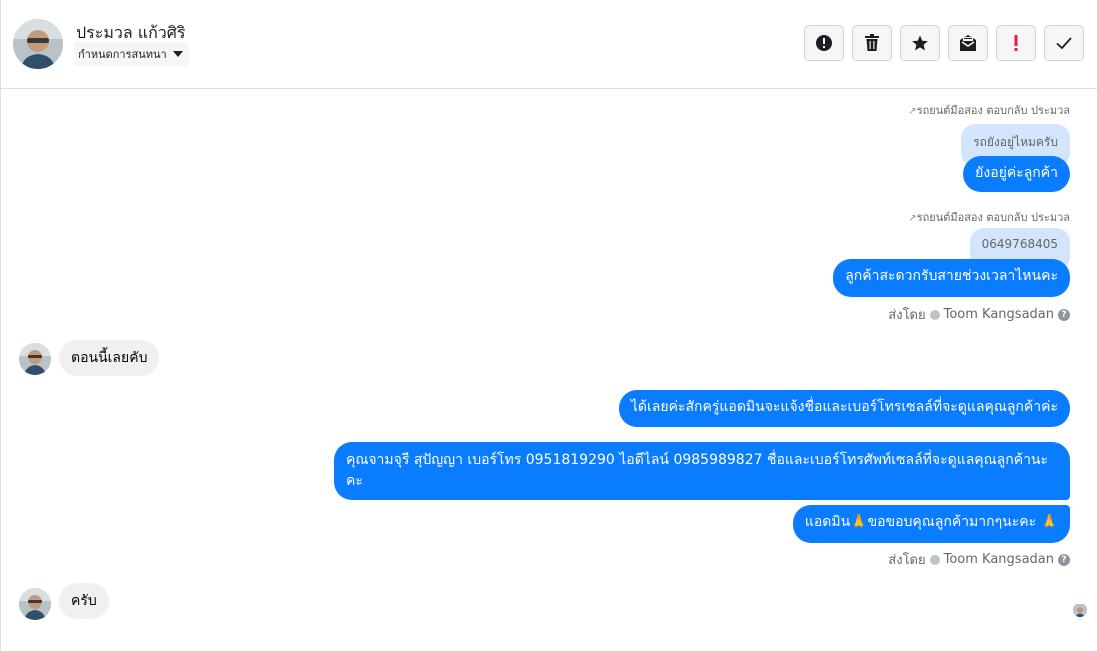 This screenshot has height=651, width=1097. I want to click on outgoing-message: แอดมิน🙏ขอขอบคุณลูกค้ามากๆนะคะ 🙏, so click(931, 524).